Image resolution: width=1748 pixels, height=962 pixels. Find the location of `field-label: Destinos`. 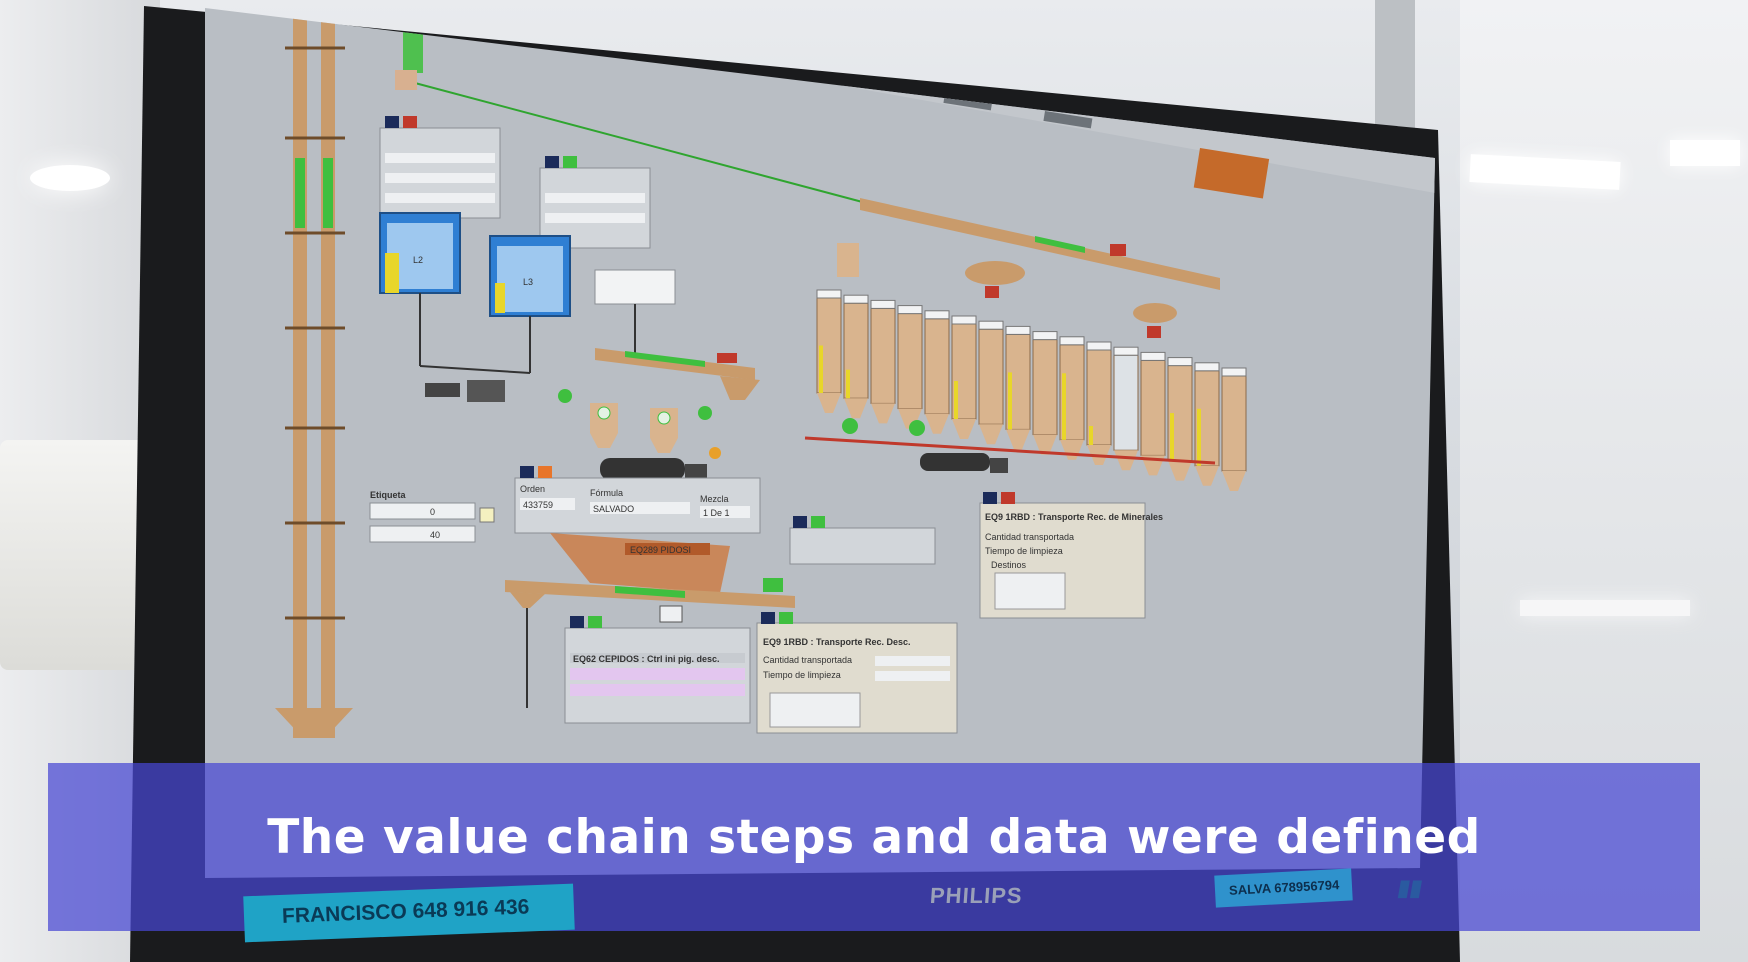

field-label: Destinos is located at coordinates (1009, 565).